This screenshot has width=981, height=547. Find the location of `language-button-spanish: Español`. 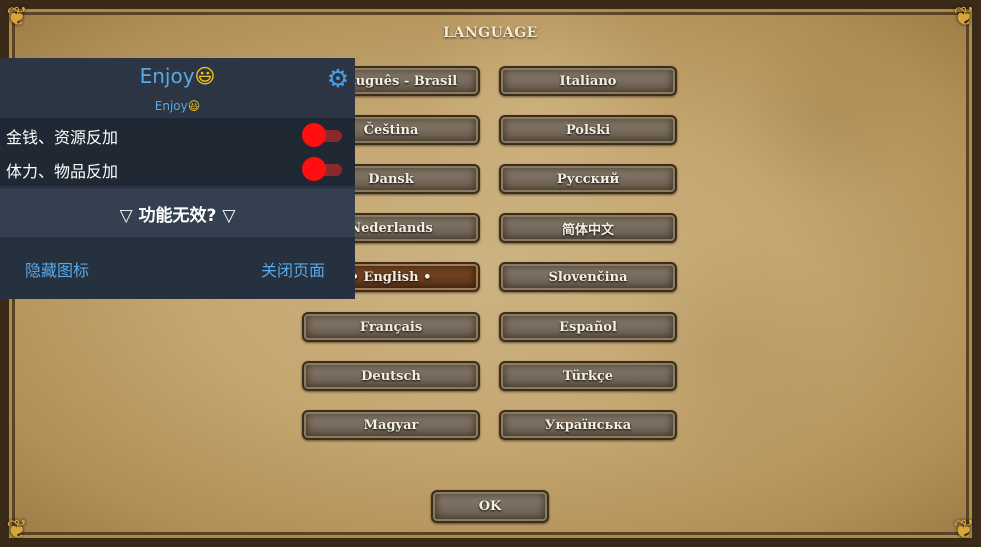

language-button-spanish: Español is located at coordinates (588, 327).